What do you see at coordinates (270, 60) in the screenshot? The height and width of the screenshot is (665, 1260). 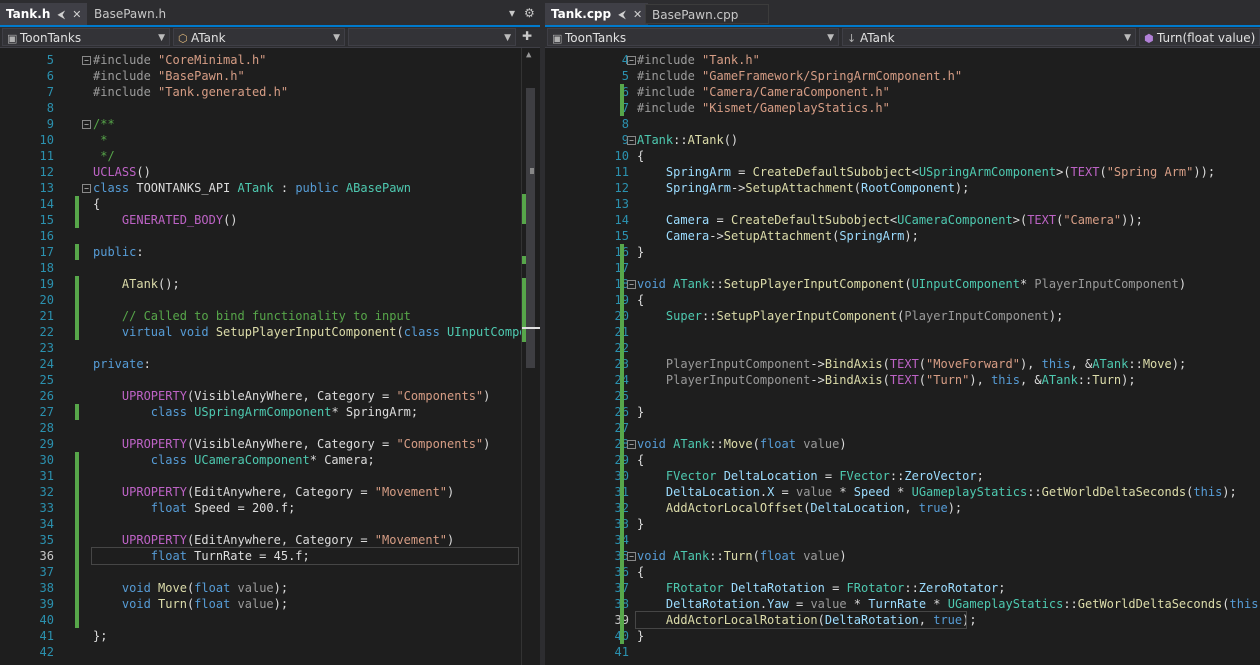 I see `code-line: 5 − #include "CoreMinimal.h"` at bounding box center [270, 60].